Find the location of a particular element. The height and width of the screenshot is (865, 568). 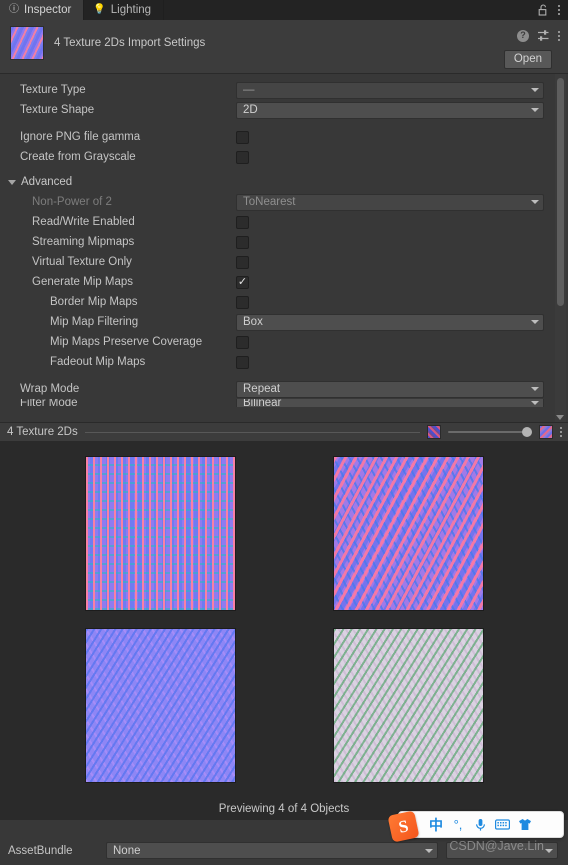

row-texture-type: Texture Type — is located at coordinates (284, 90).